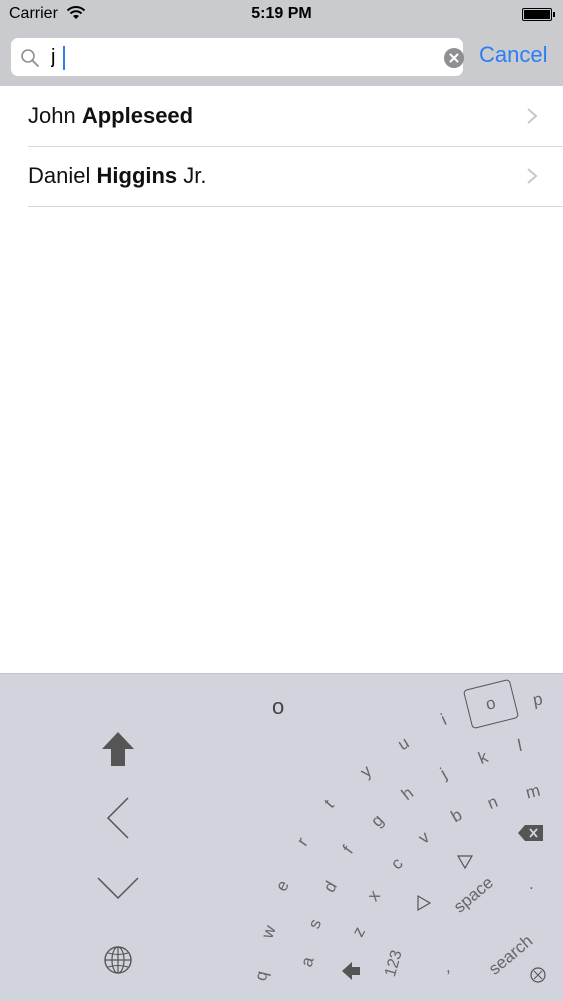  I want to click on numbers-key: 123, so click(394, 963).